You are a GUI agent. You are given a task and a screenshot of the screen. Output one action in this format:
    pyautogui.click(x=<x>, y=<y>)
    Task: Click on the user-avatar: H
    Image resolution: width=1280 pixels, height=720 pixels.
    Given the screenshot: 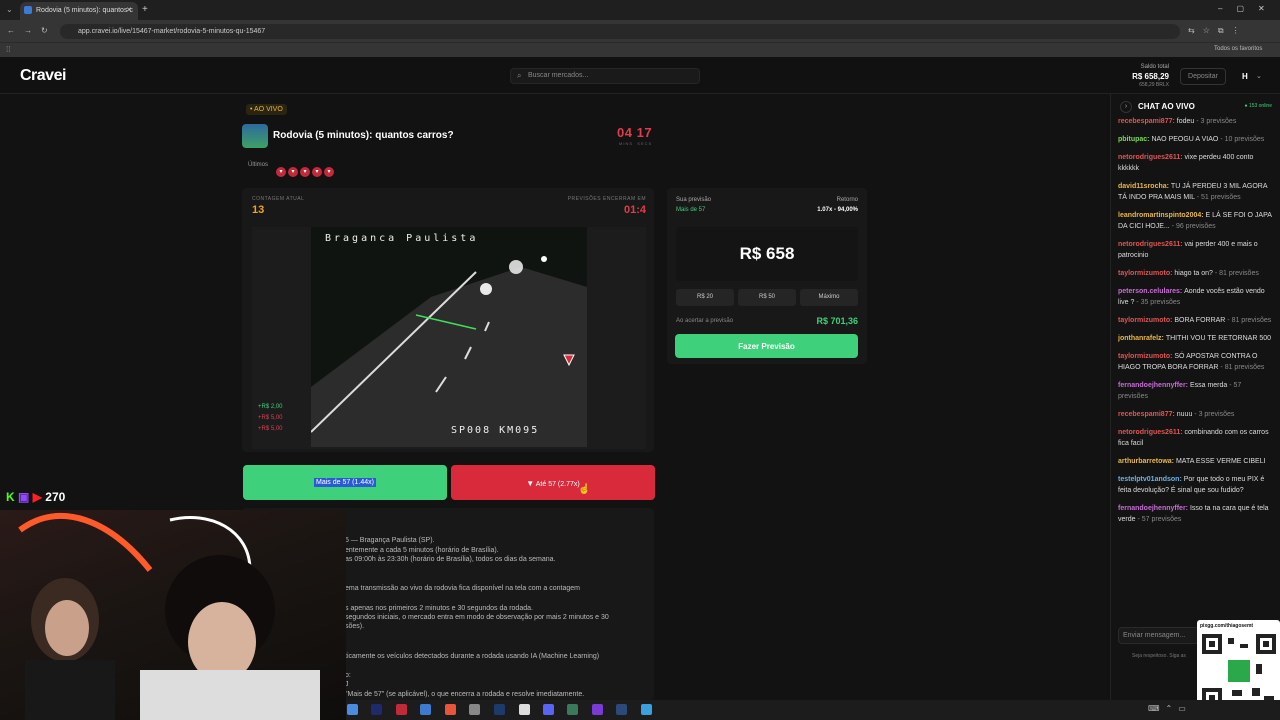 What is the action you would take?
    pyautogui.click(x=1245, y=76)
    